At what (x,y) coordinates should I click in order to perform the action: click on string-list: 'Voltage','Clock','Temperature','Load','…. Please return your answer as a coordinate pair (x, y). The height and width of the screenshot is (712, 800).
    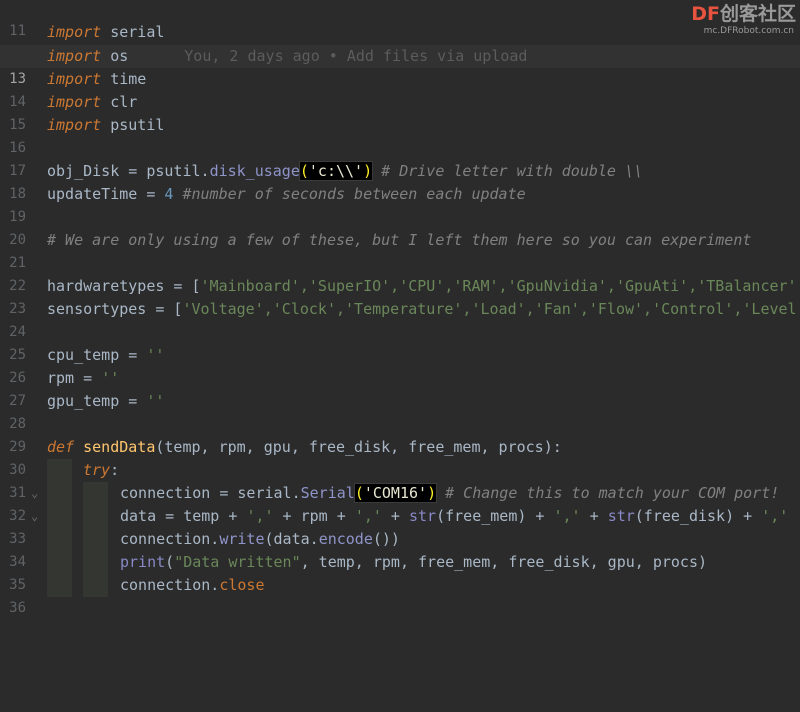
    Looking at the image, I should click on (491, 309).